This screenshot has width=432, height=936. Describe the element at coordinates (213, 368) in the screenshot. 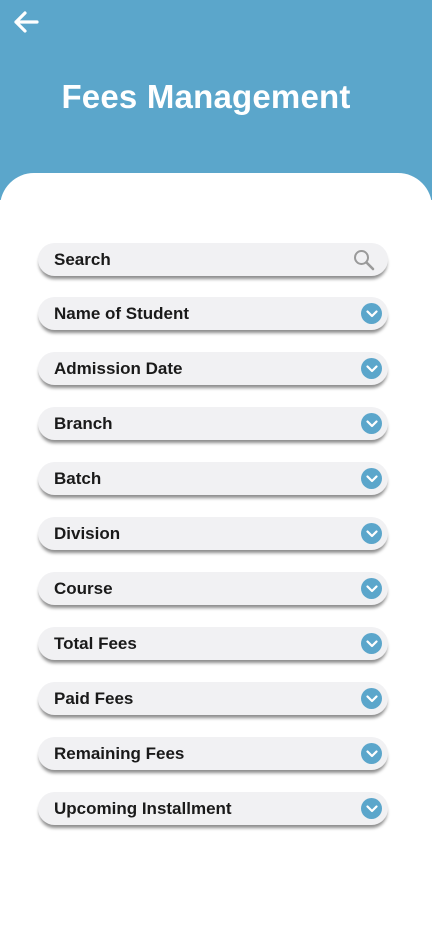

I see `admission-date-dropdown: Admission Date` at that location.